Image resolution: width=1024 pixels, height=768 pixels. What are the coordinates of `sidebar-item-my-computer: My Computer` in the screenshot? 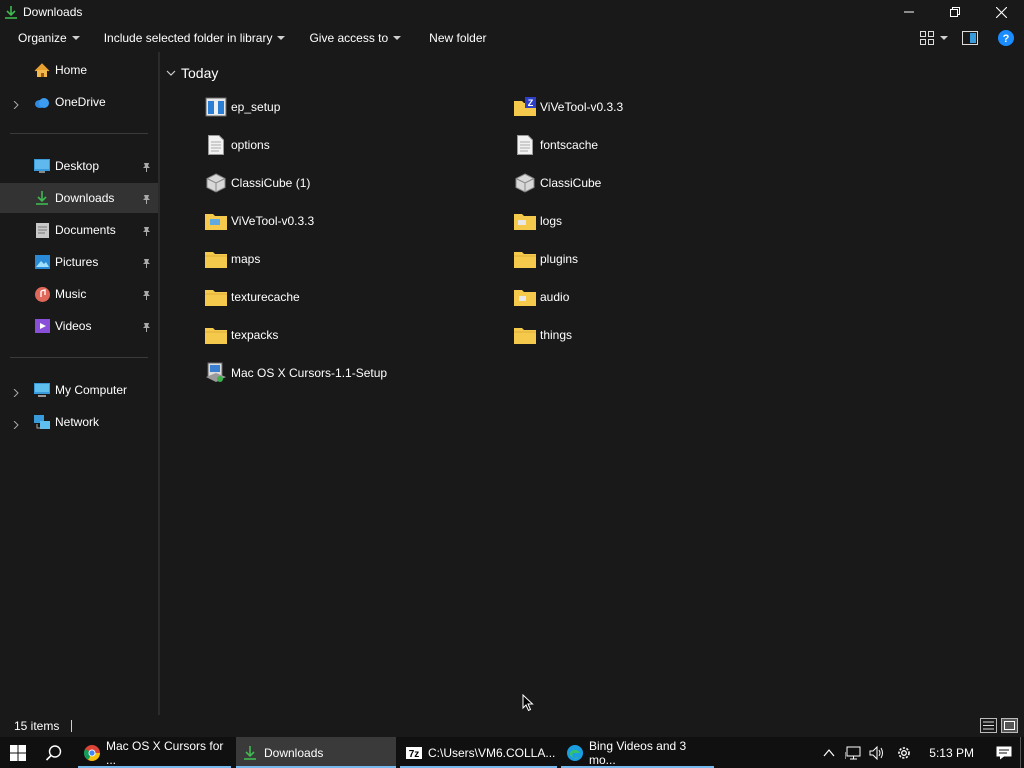 It's located at (79, 390).